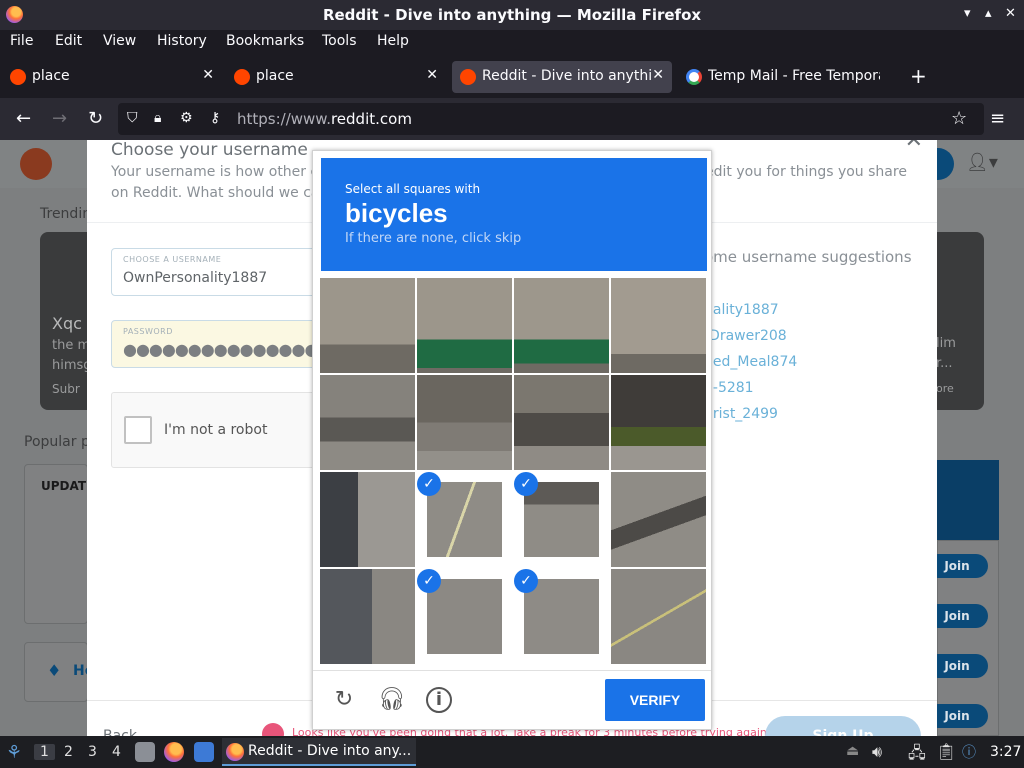  What do you see at coordinates (843, 726) in the screenshot?
I see `signup-button: Sign Up` at bounding box center [843, 726].